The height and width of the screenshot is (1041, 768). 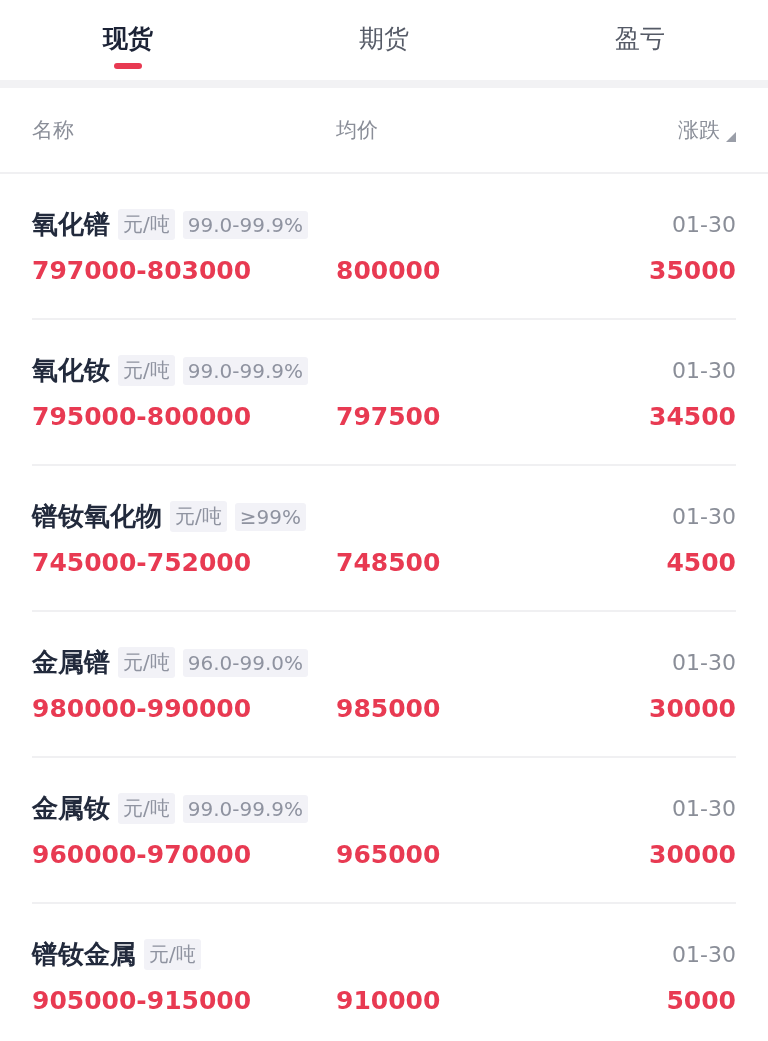 I want to click on average-price: 748500, so click(x=389, y=562).